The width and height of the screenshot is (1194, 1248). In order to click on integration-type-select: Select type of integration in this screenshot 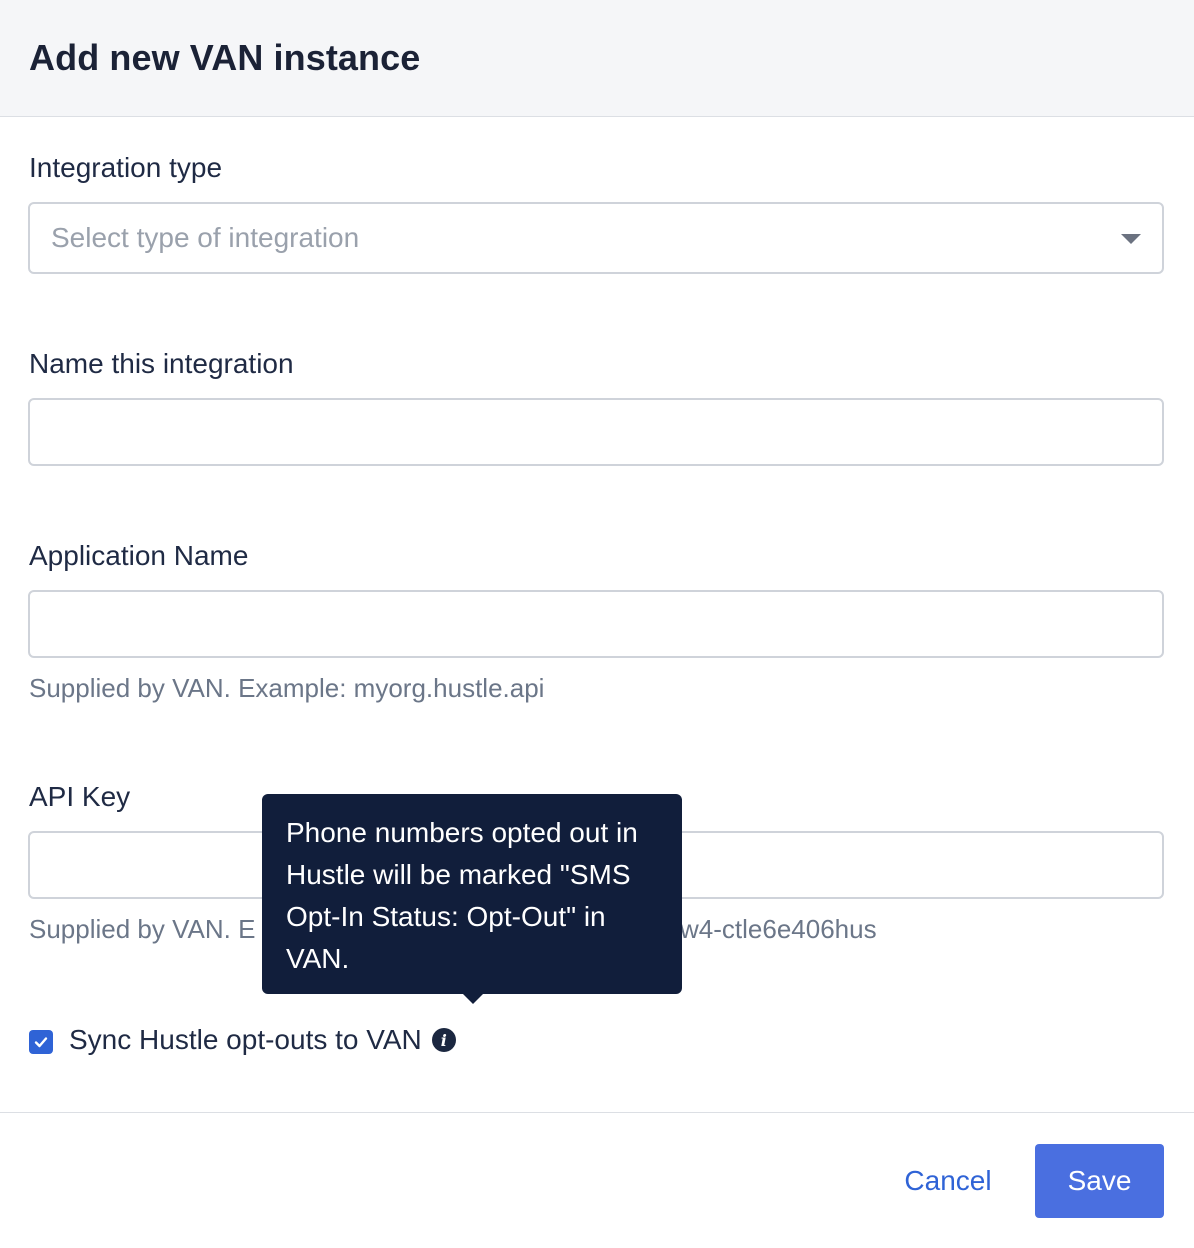, I will do `click(596, 238)`.